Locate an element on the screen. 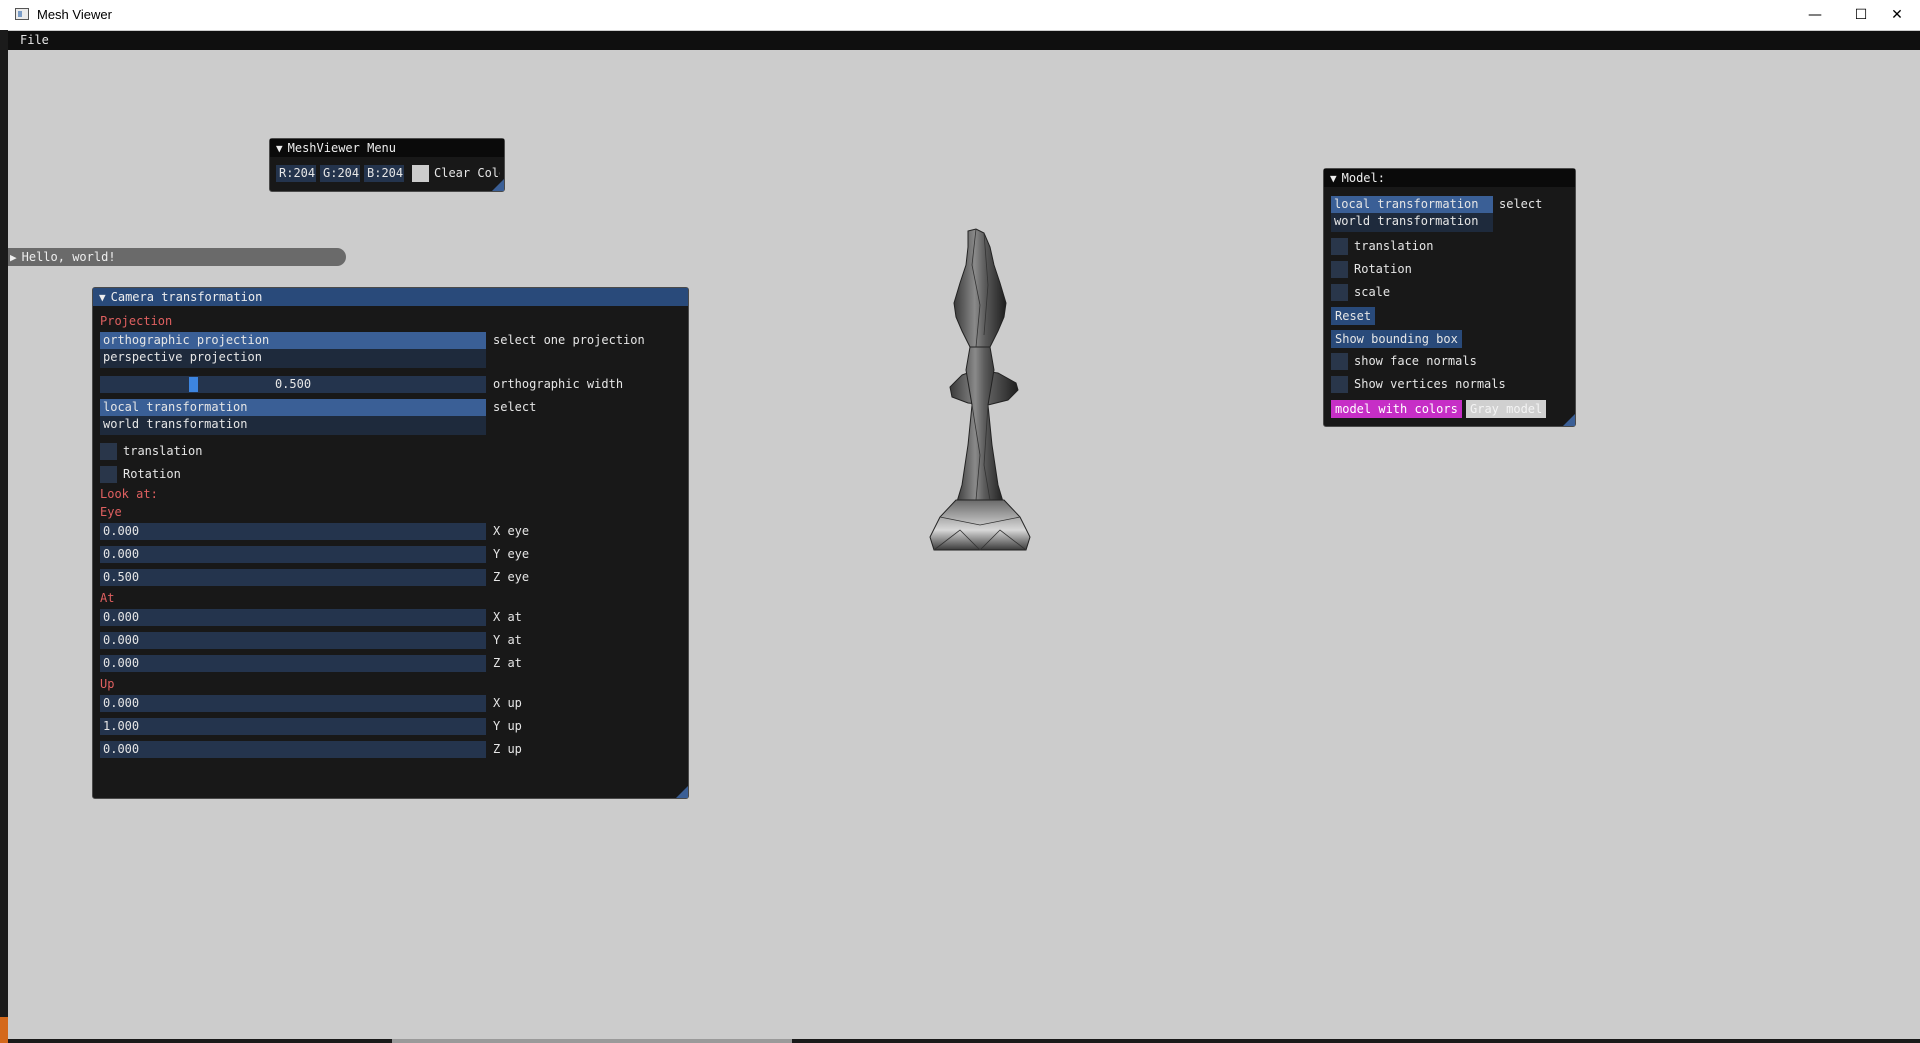  at-z-input: 0.000 is located at coordinates (293, 663).